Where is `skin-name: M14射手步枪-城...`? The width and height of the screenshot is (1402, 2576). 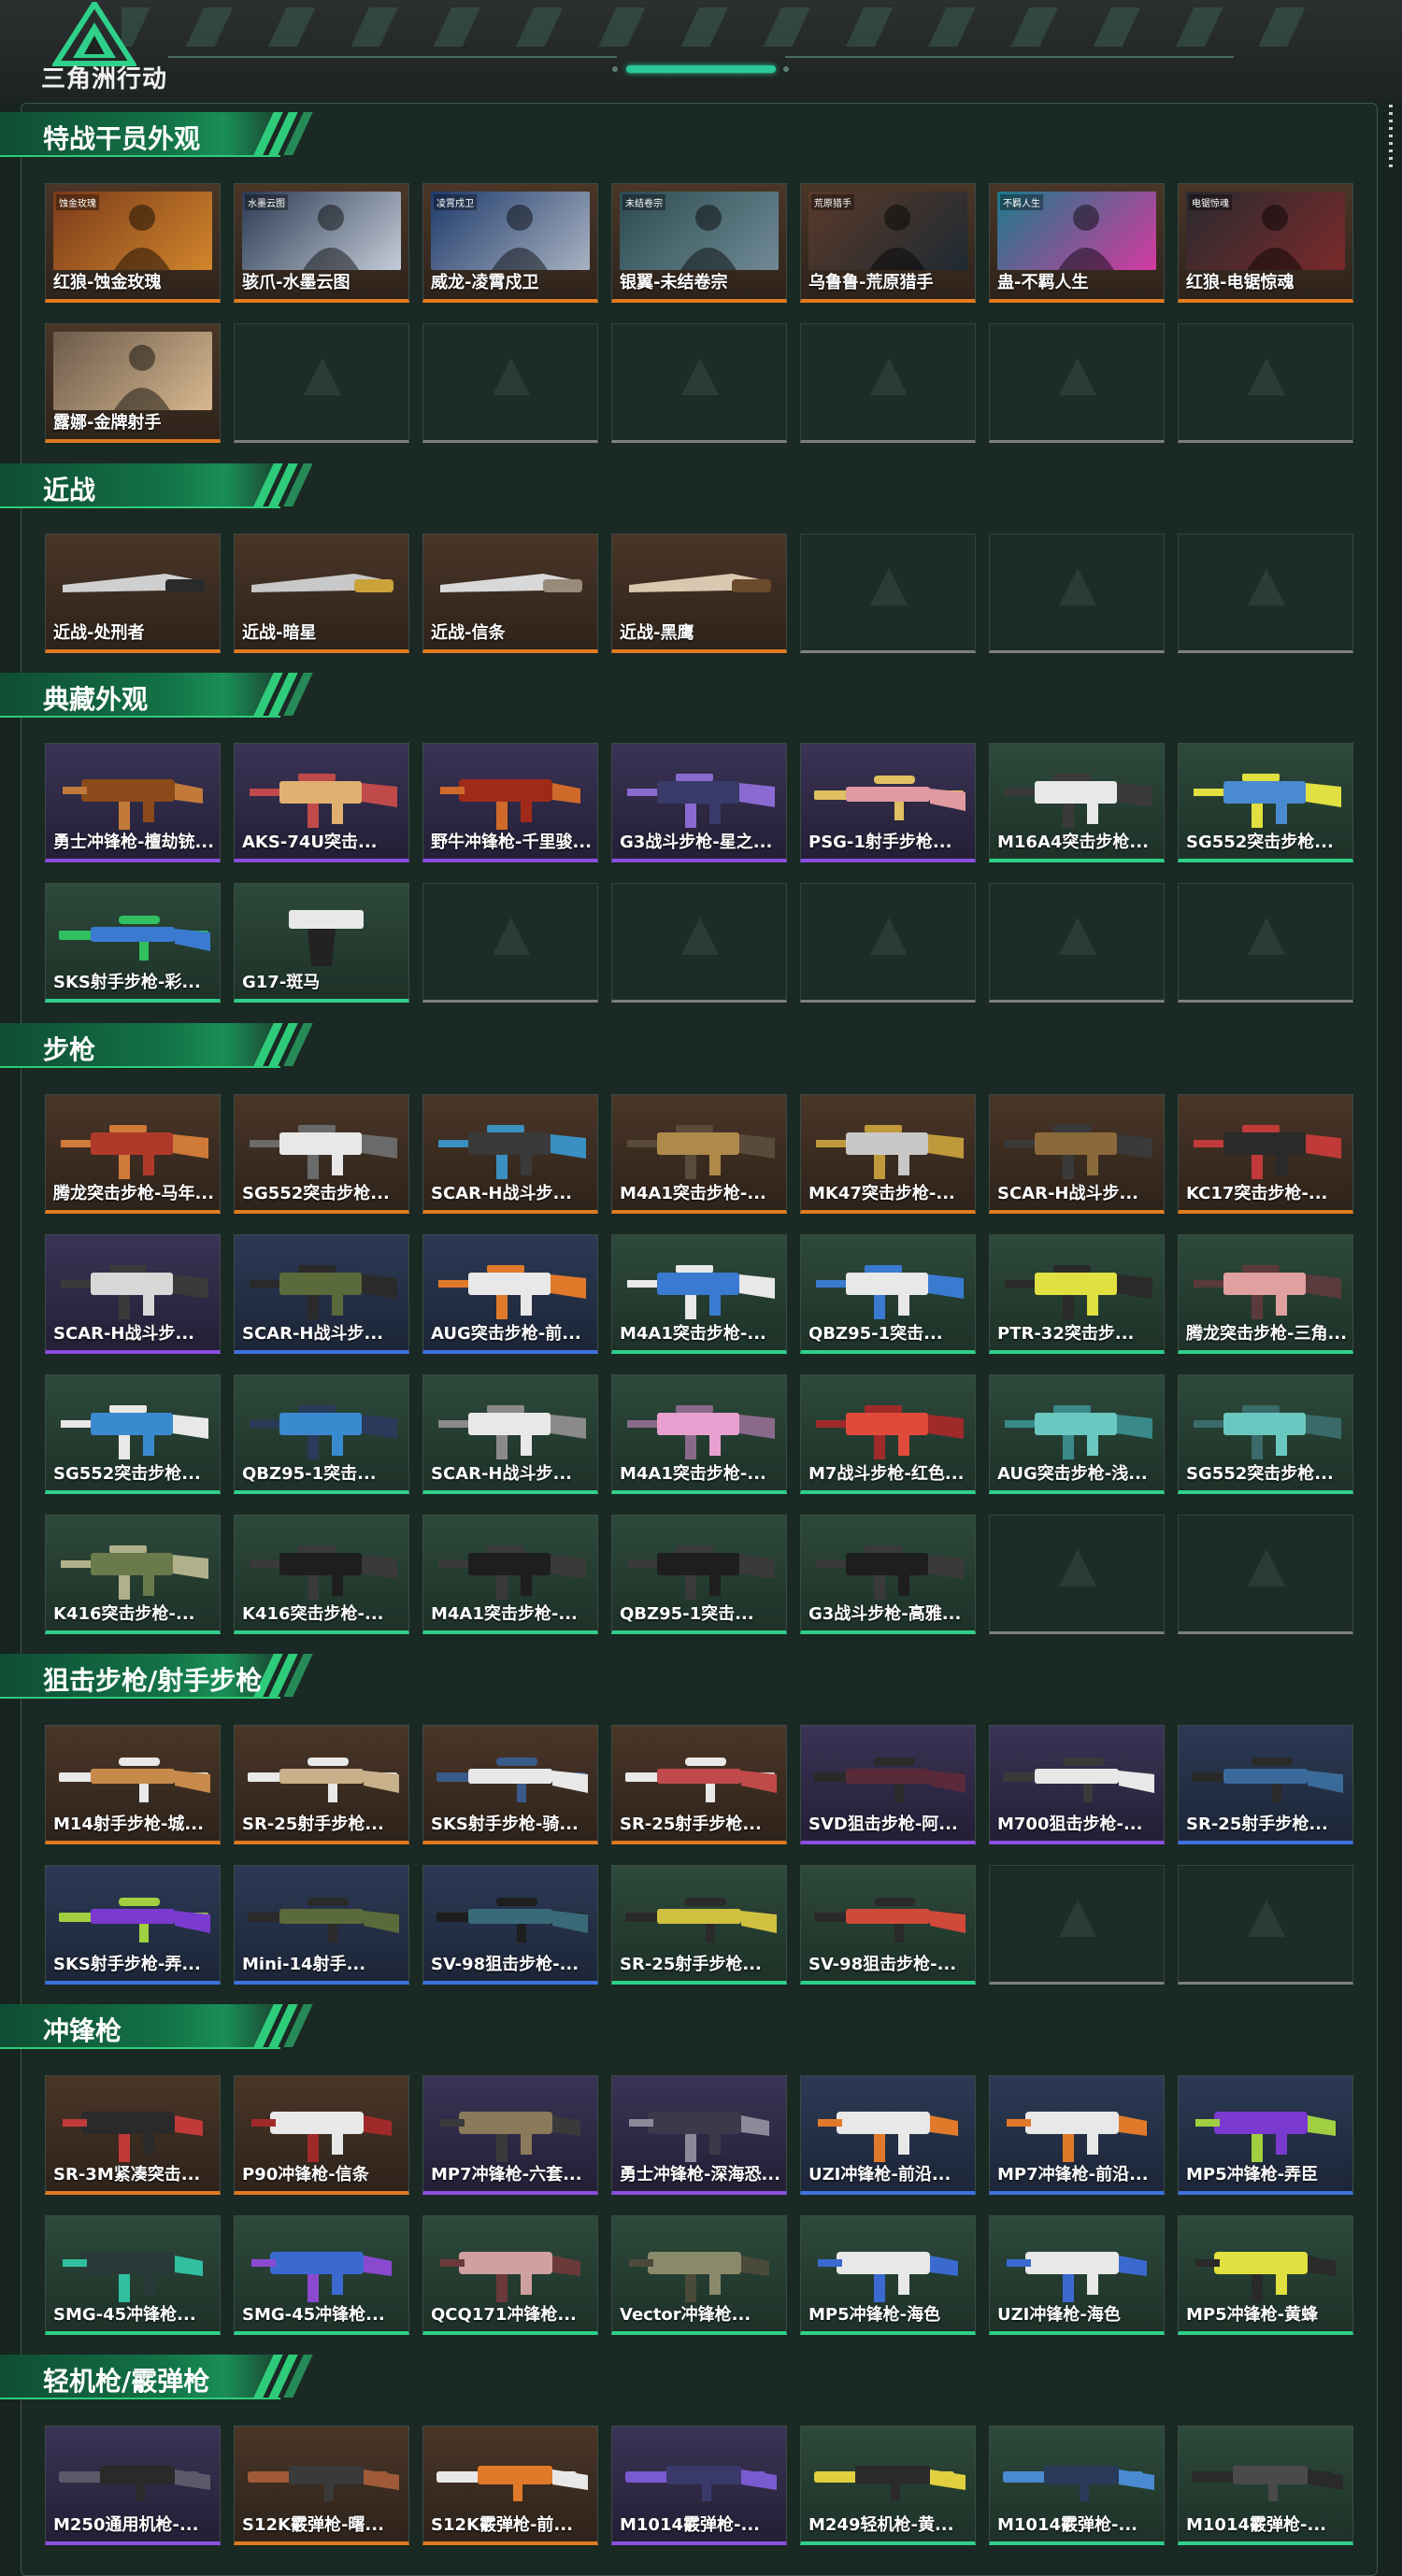
skin-name: M14射手步枪-城... is located at coordinates (128, 1824).